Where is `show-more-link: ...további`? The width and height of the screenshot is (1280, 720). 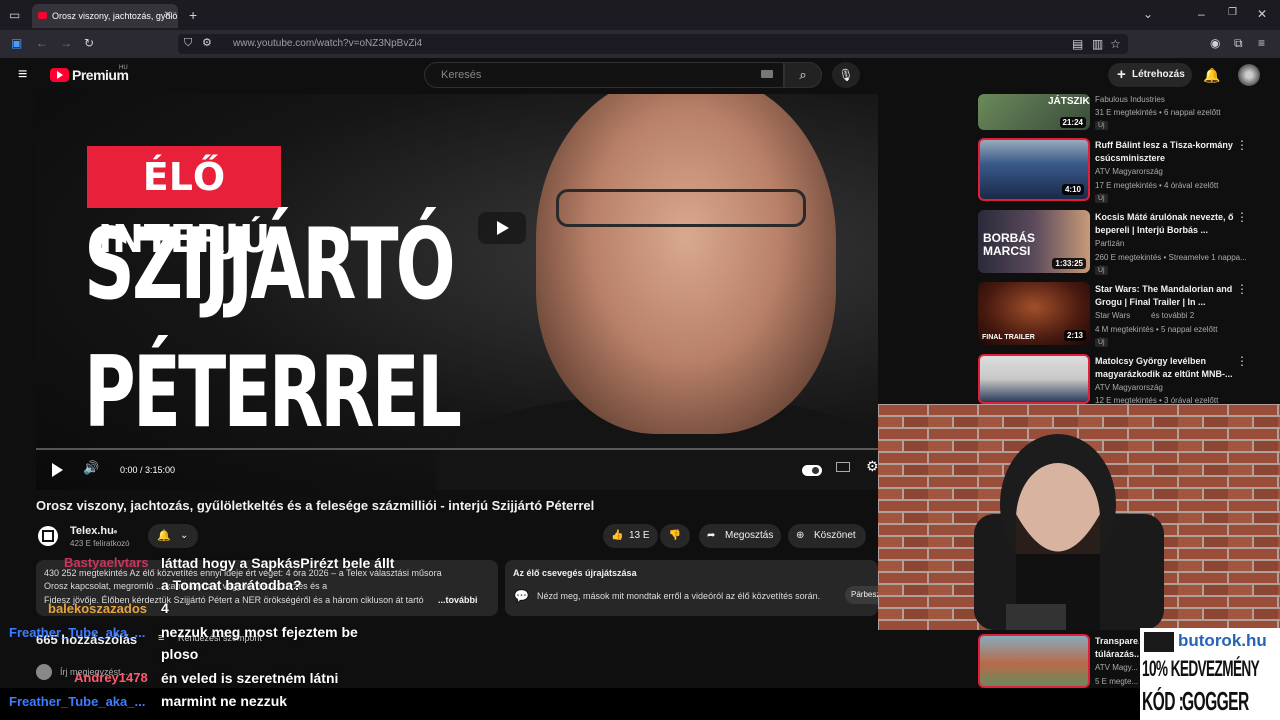 show-more-link: ...további is located at coordinates (458, 600).